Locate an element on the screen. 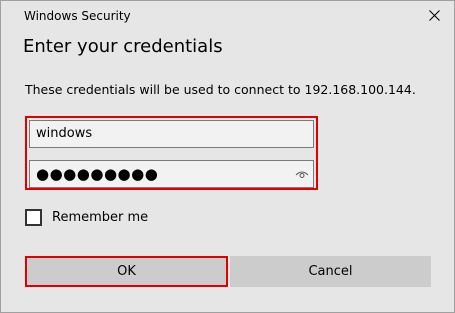  dialog-heading: Enter your credentials is located at coordinates (123, 46).